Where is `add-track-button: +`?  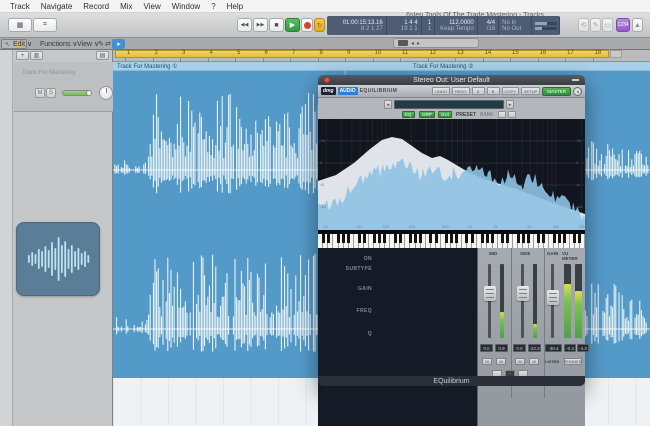
add-track-button: + is located at coordinates (22, 55).